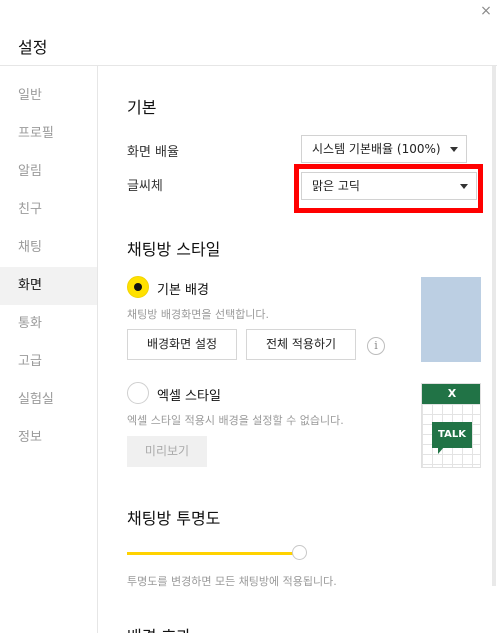 Image resolution: width=497 pixels, height=633 pixels. What do you see at coordinates (174, 518) in the screenshot?
I see `section-transparency-heading: 채팅방 투명도` at bounding box center [174, 518].